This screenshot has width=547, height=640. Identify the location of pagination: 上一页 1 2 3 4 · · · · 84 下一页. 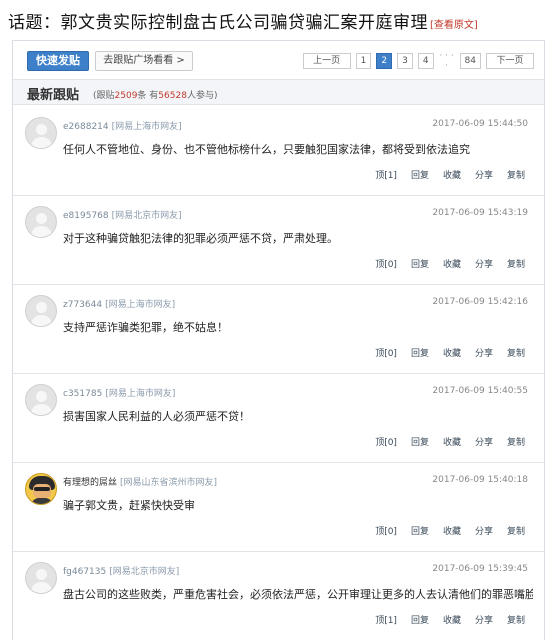
(418, 61).